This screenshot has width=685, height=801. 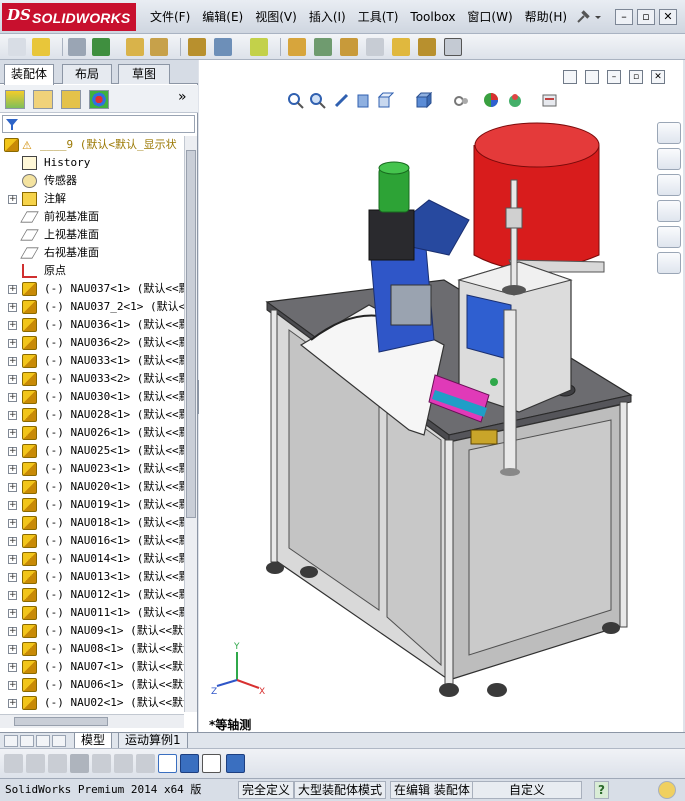 What do you see at coordinates (592, 77) in the screenshot?
I see `cascade-icon` at bounding box center [592, 77].